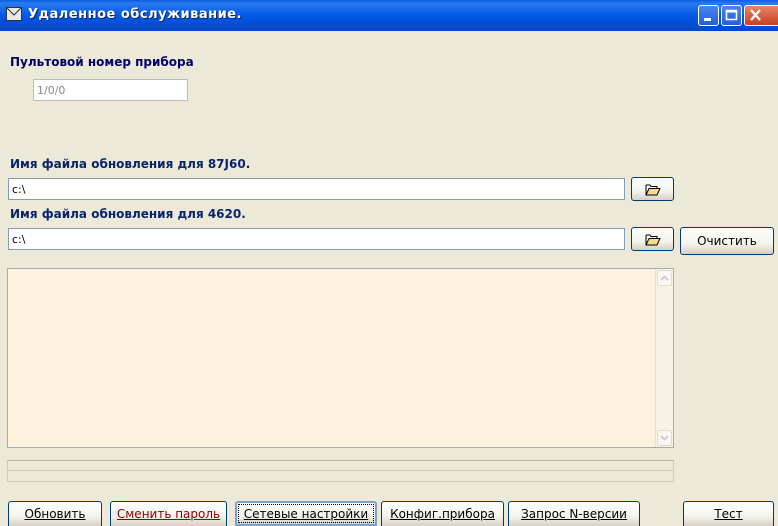 This screenshot has width=778, height=526. I want to click on device-config-button: Конфиг.прибора, so click(442, 513).